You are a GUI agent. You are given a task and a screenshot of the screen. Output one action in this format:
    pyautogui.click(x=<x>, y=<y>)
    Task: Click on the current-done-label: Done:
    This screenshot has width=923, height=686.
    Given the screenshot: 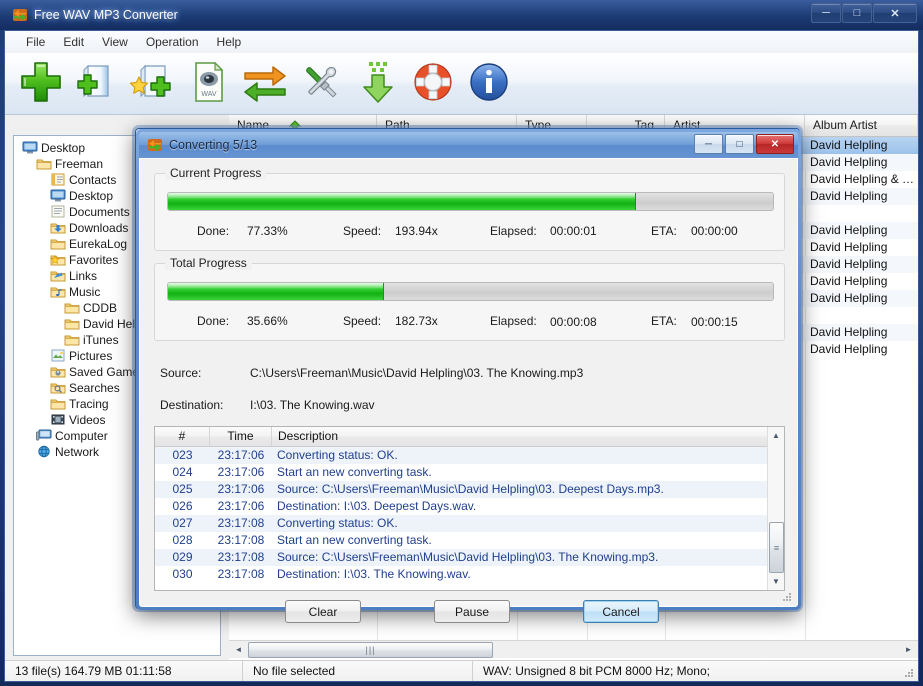 What is the action you would take?
    pyautogui.click(x=213, y=231)
    